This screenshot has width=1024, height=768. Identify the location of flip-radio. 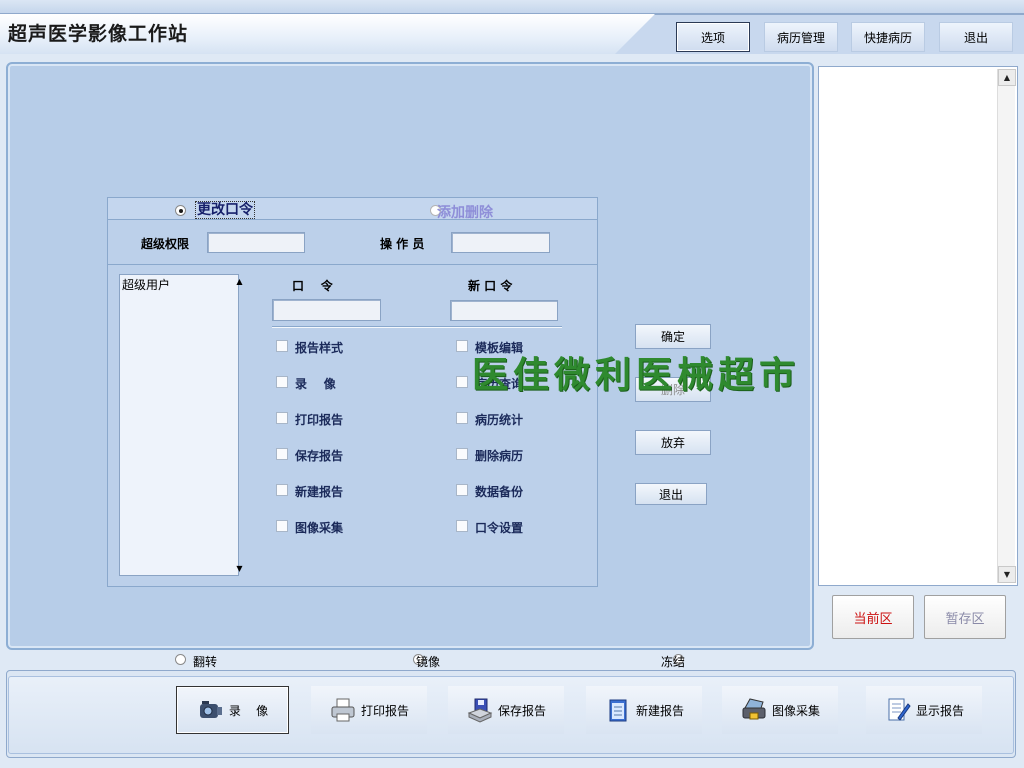
(180, 659).